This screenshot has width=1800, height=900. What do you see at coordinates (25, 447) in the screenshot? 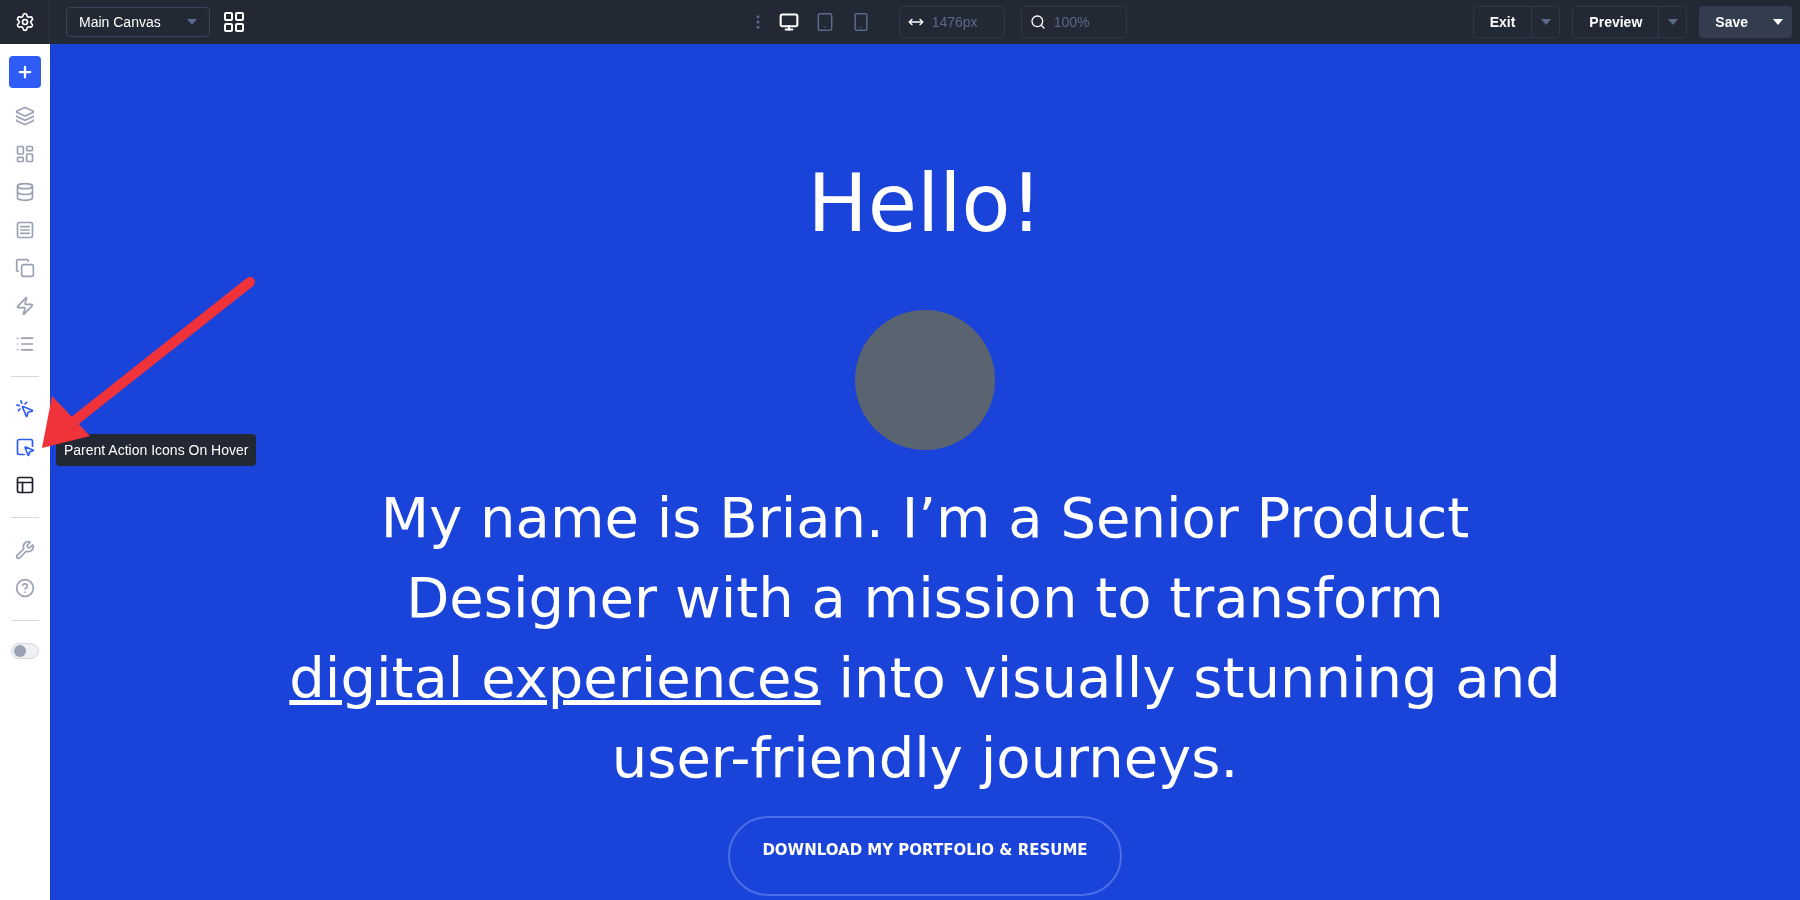
I see `pointer-box-icon` at bounding box center [25, 447].